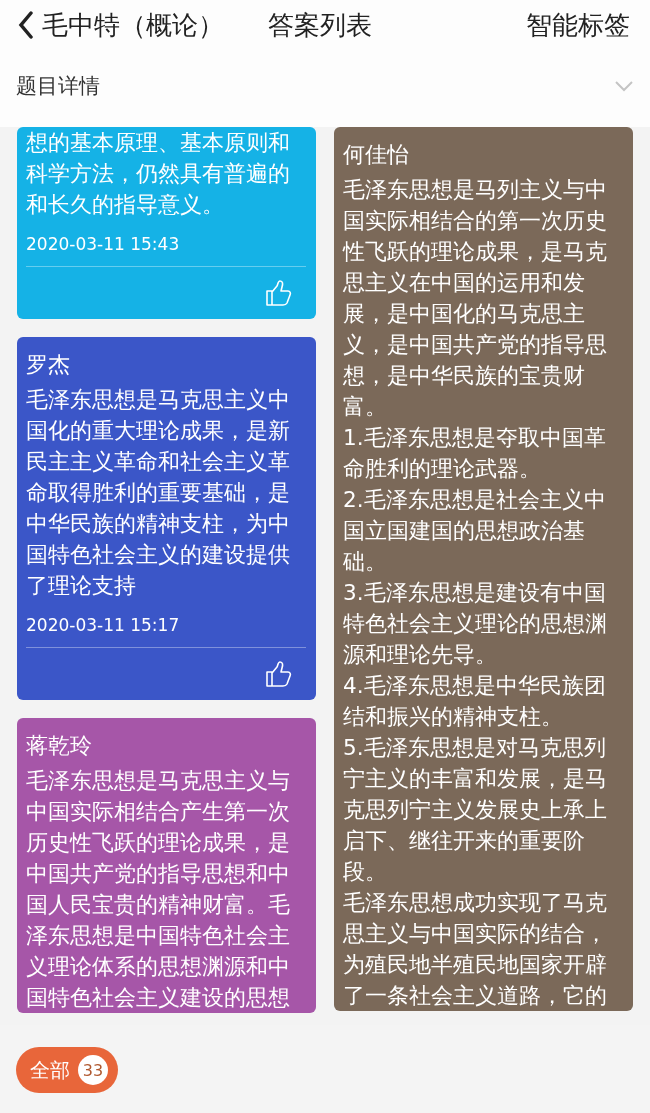  I want to click on answer-text: 3.毛泽东思想是建设有中国特色社会主义理论的思想渊源和理论先导。, so click(475, 624).